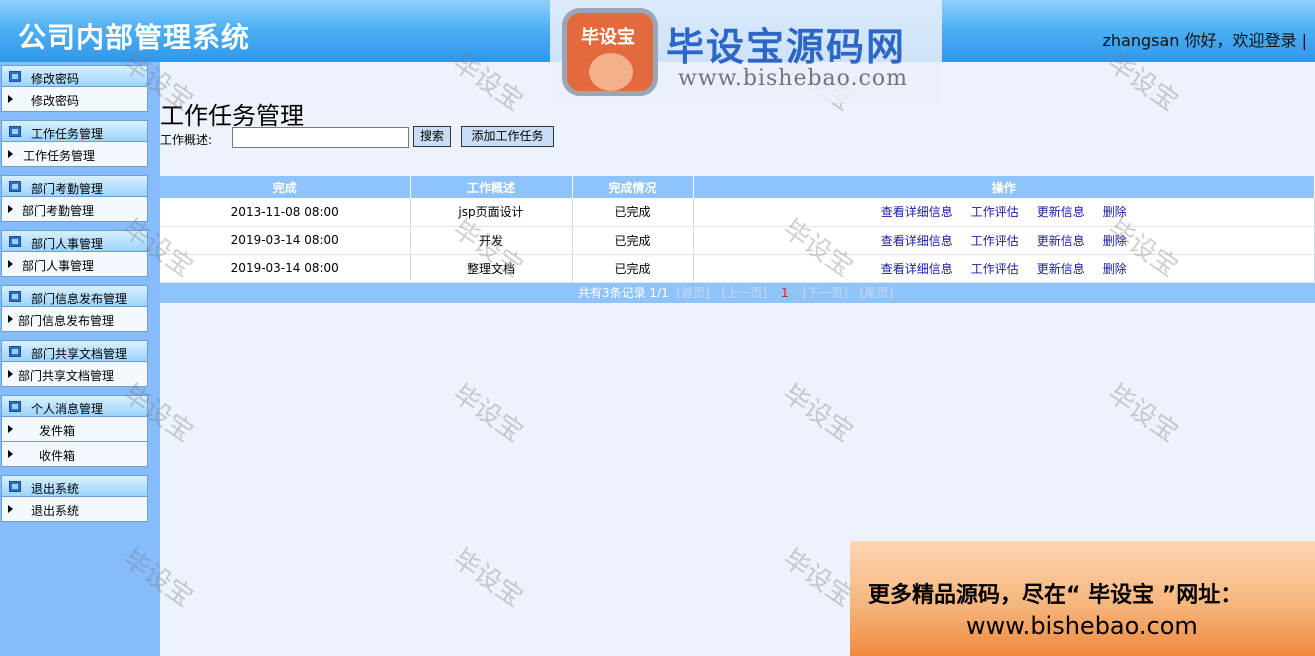 This screenshot has height=656, width=1315. I want to click on table-header-row: 完成 工作概述 完成情况 操作, so click(737, 187).